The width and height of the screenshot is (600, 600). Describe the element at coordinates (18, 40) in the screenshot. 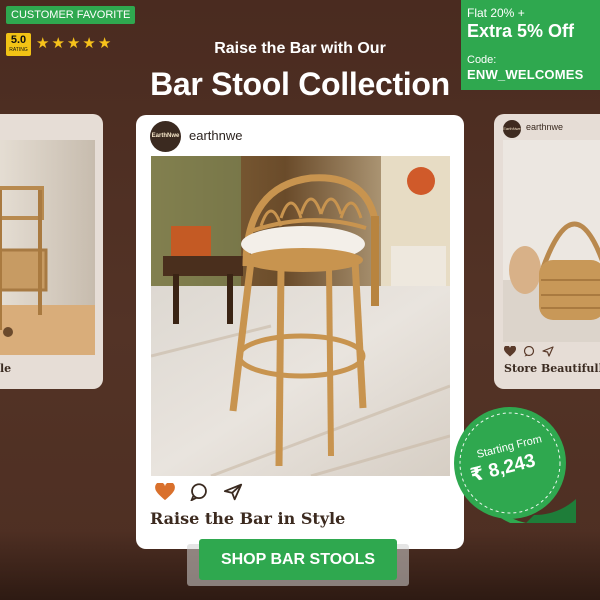

I see `rating-value: 5.0` at that location.